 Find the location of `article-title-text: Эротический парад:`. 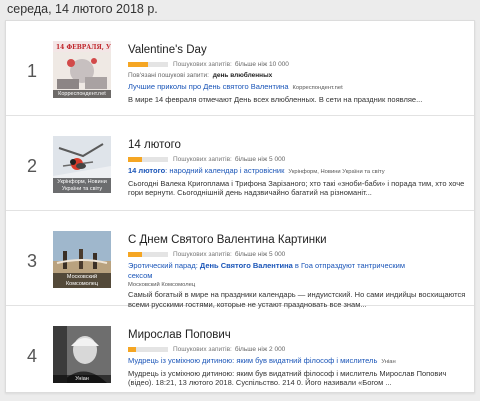

article-title-text: Эротический парад: is located at coordinates (164, 265).